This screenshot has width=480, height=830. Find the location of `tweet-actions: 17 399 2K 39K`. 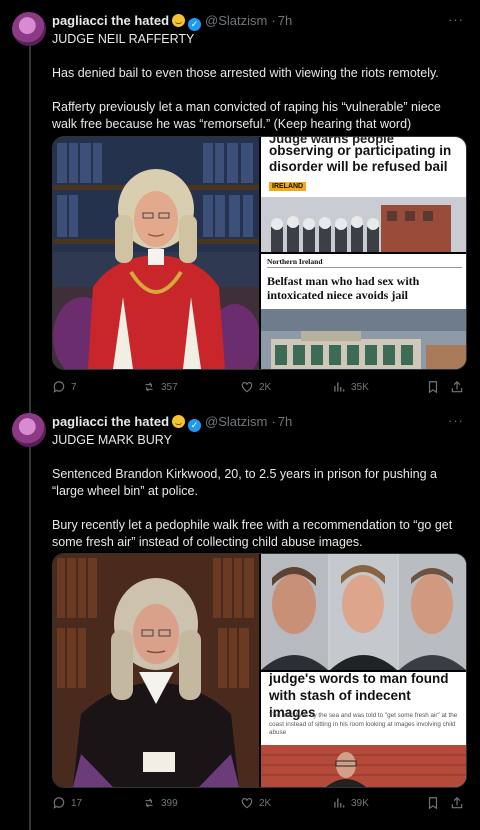

tweet-actions: 17 399 2K 39K is located at coordinates (260, 805).